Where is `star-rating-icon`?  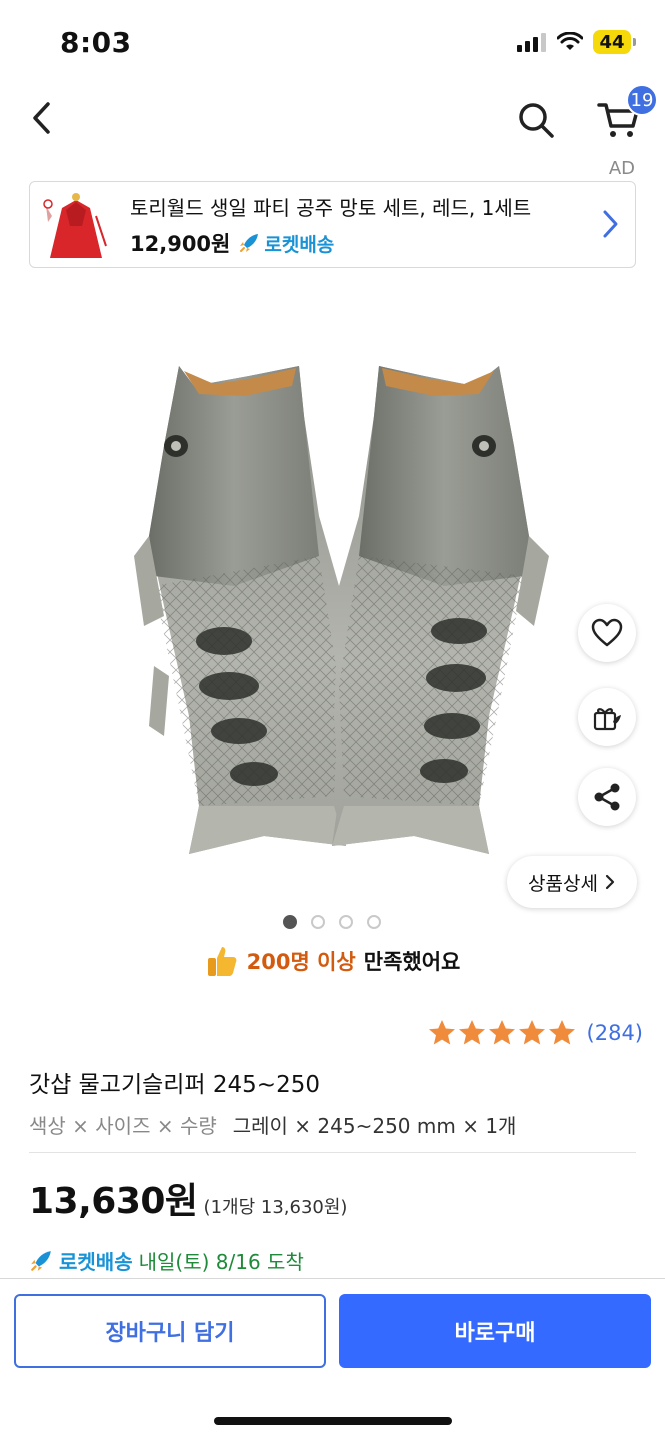
star-rating-icon is located at coordinates (501, 1032).